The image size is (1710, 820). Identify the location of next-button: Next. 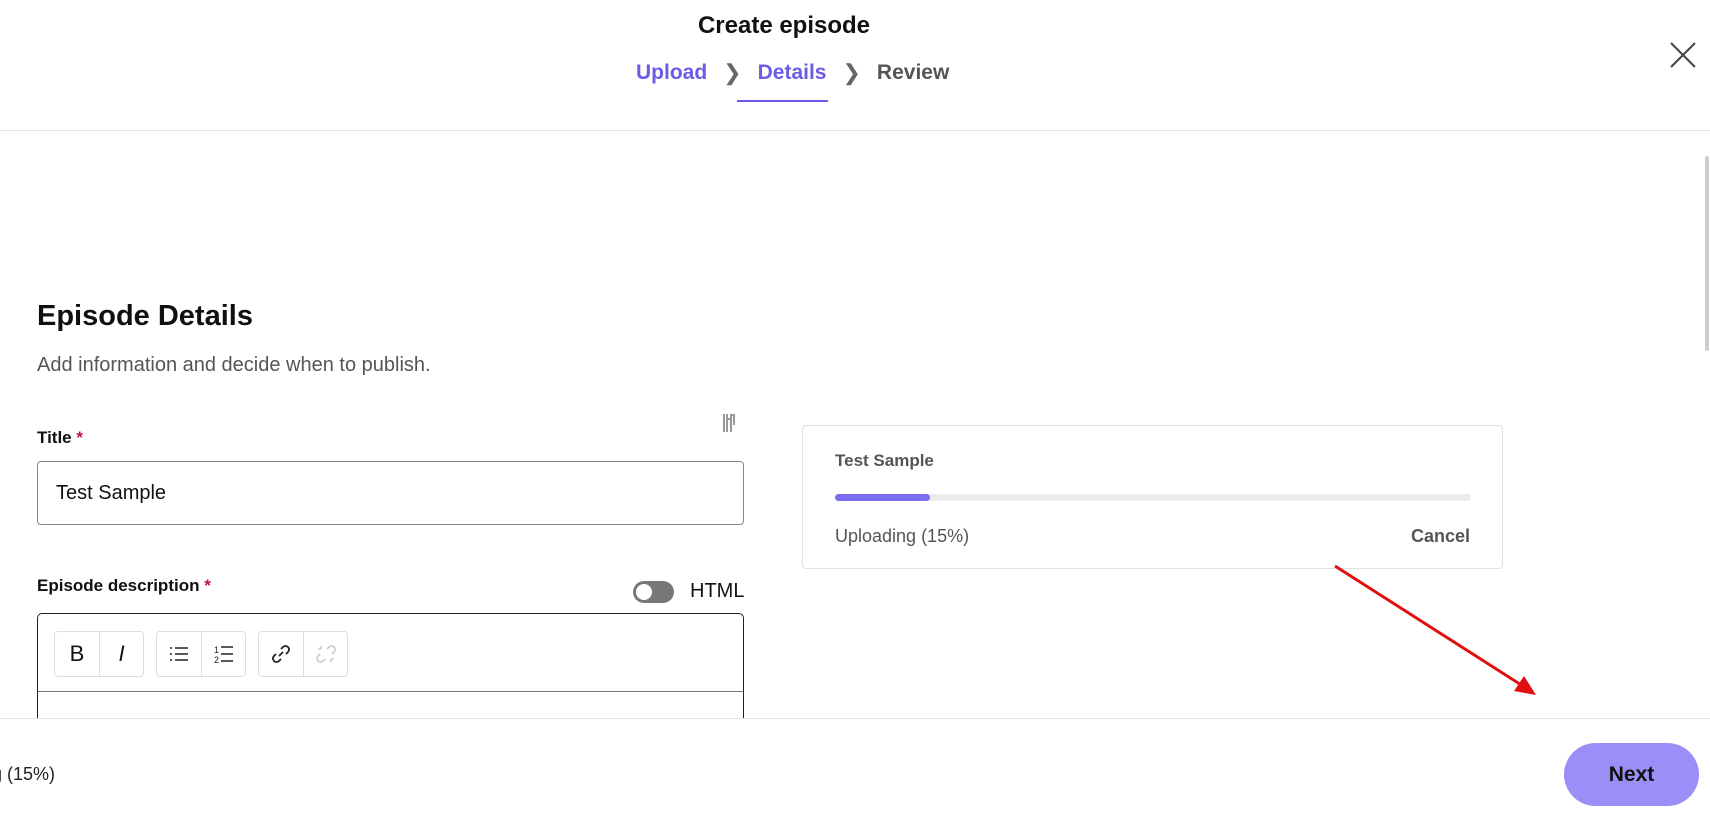
(1631, 774).